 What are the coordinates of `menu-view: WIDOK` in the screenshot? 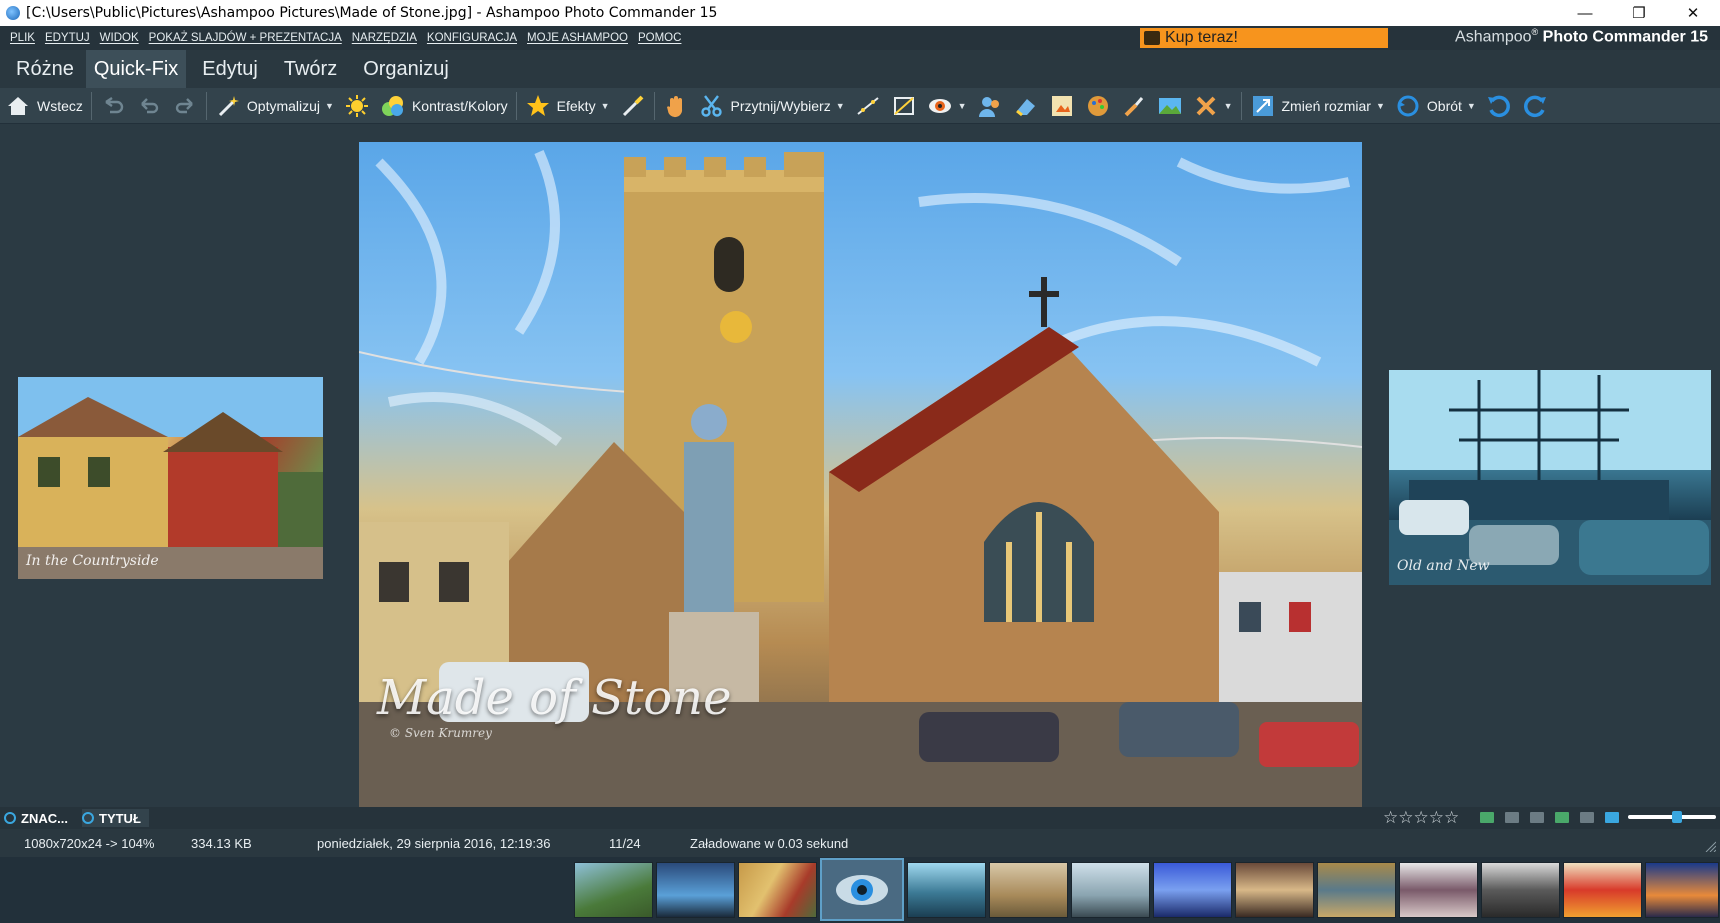 It's located at (119, 38).